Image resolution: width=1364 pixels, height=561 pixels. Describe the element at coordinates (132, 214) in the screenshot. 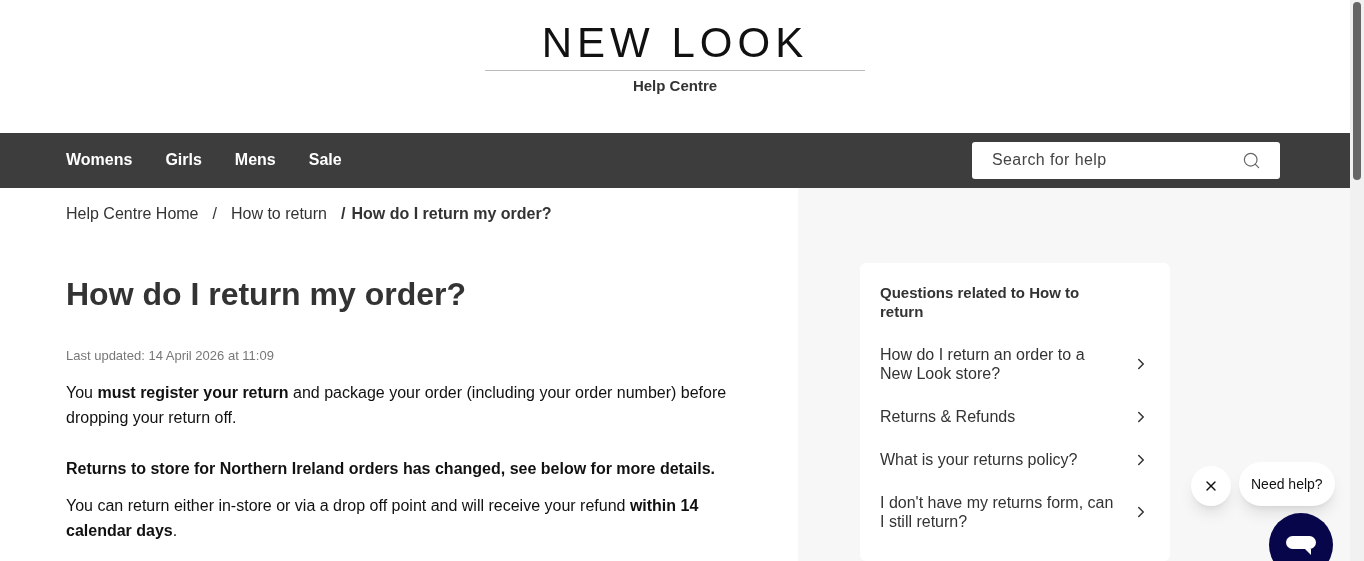

I see `breadcrumb-link: Help Centre Home` at that location.